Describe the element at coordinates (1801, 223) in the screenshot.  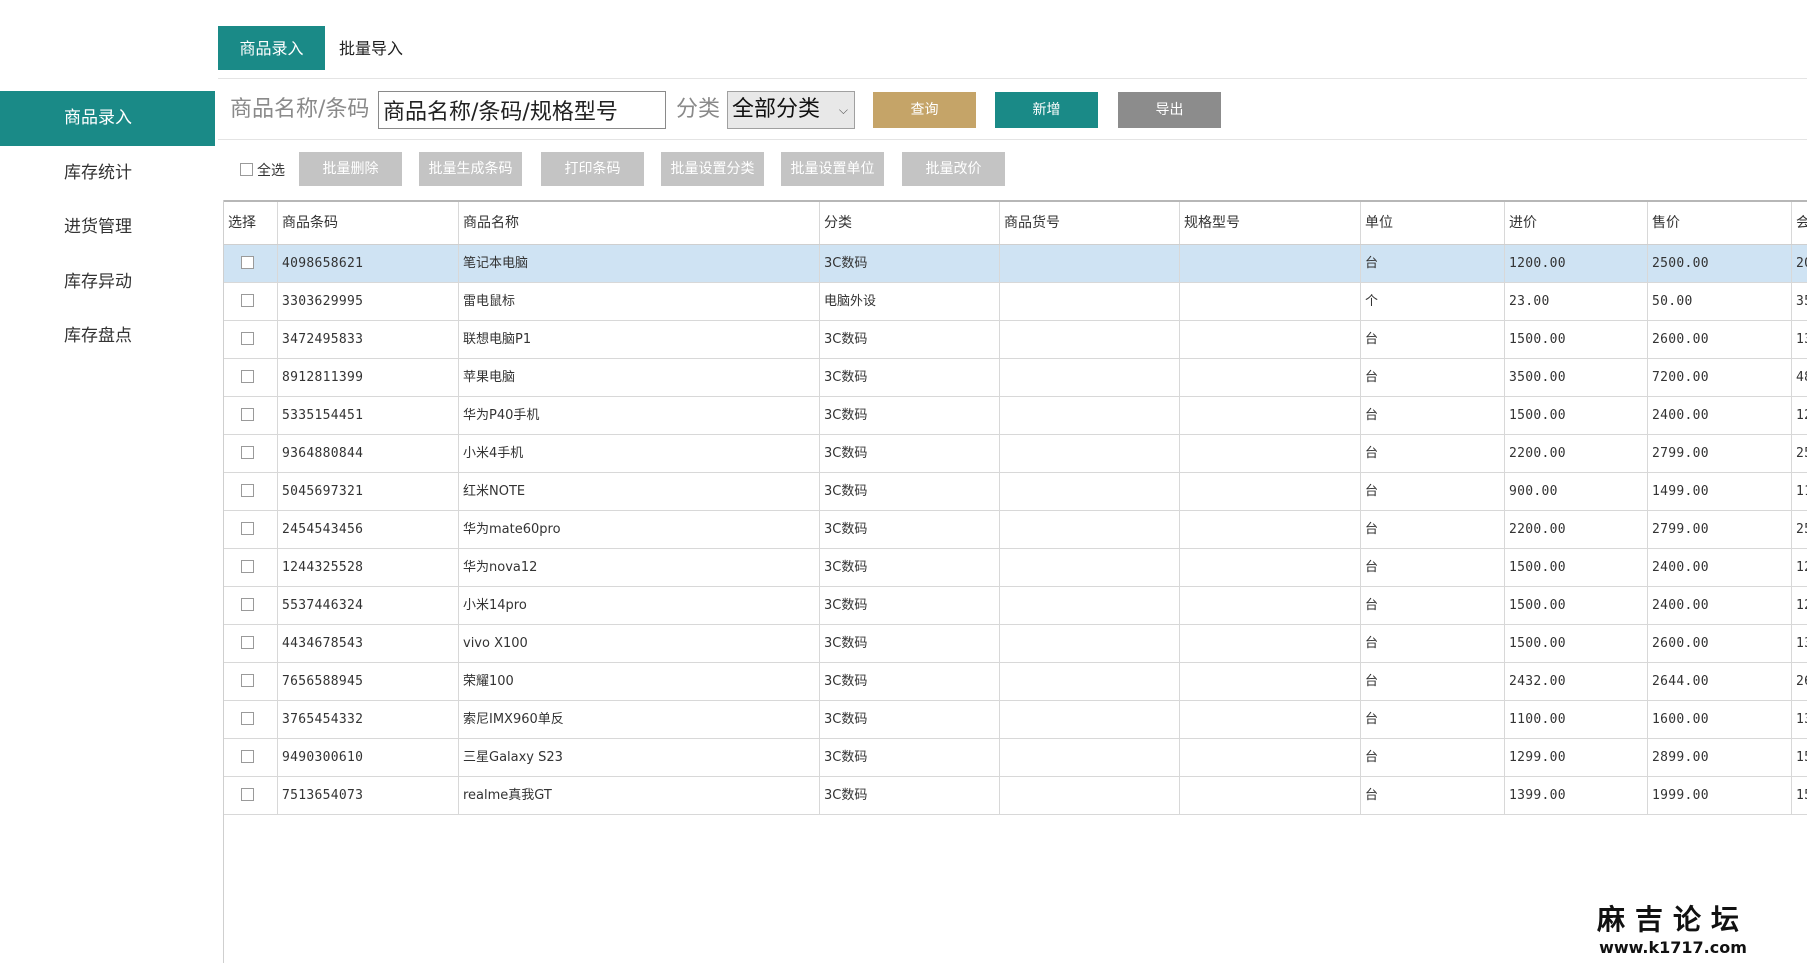
I see `column-header: 会` at that location.